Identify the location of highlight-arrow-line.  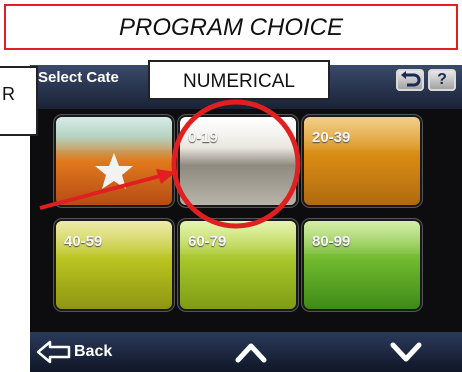
(100, 192).